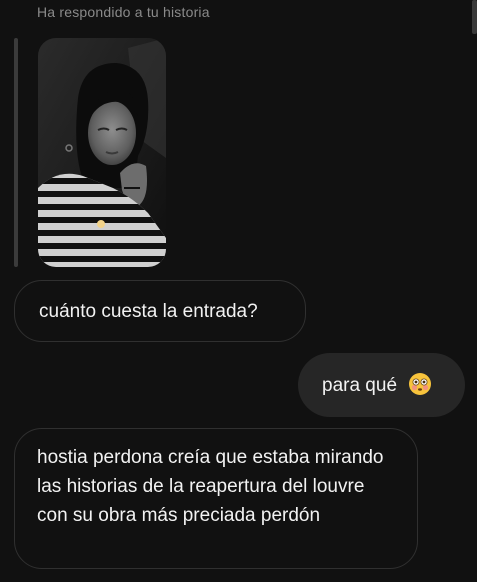 The width and height of the screenshot is (477, 582). I want to click on message-text: para qué, so click(360, 385).